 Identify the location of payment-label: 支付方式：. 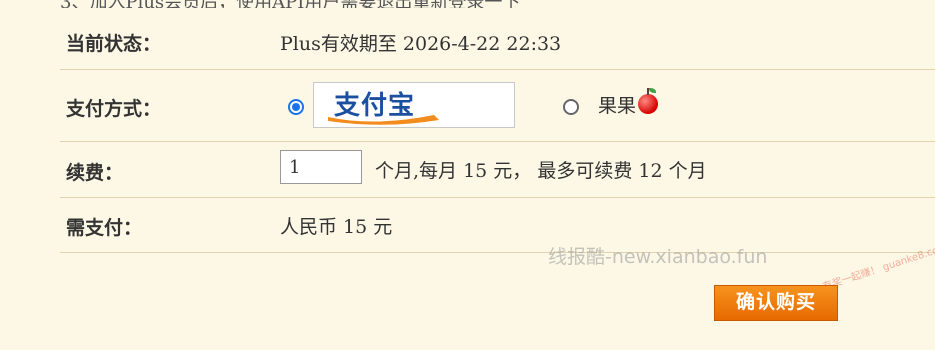
(114, 109).